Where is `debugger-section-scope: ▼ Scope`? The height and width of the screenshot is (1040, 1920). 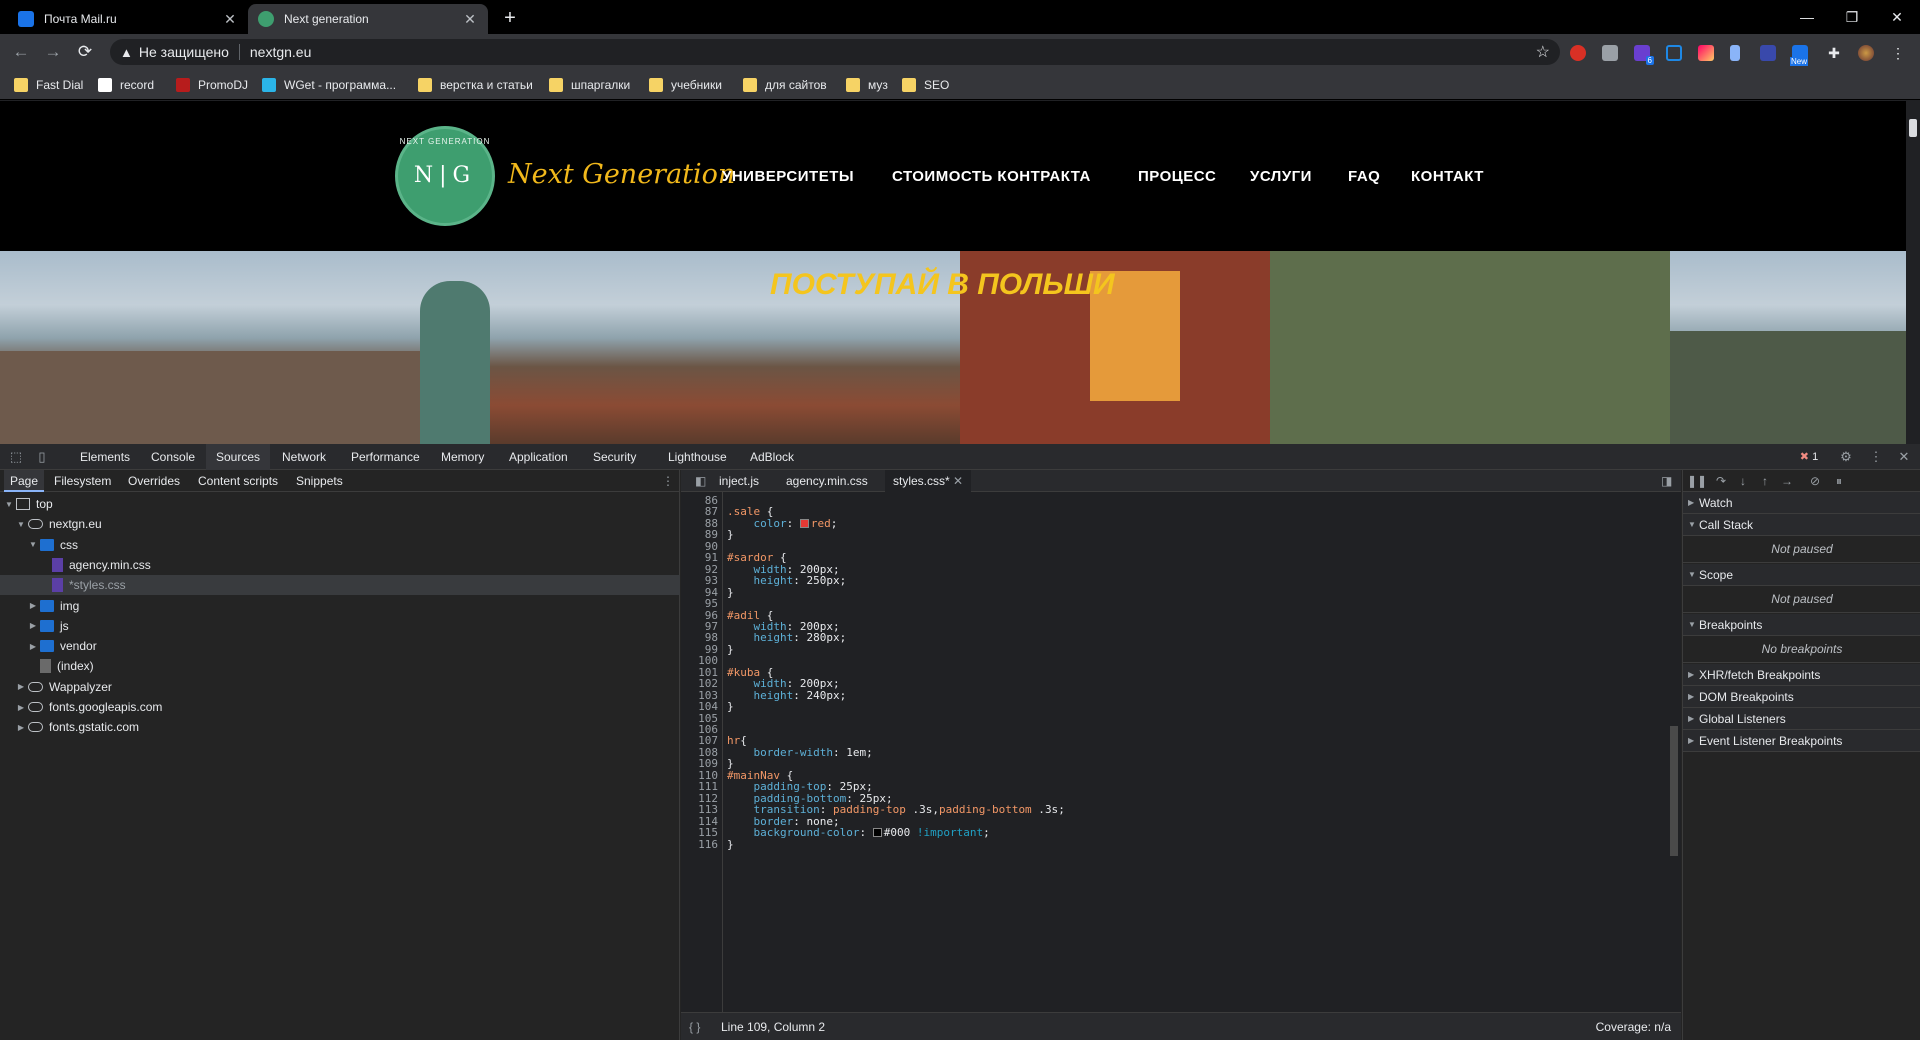
debugger-section-scope: ▼ Scope is located at coordinates (1801, 575).